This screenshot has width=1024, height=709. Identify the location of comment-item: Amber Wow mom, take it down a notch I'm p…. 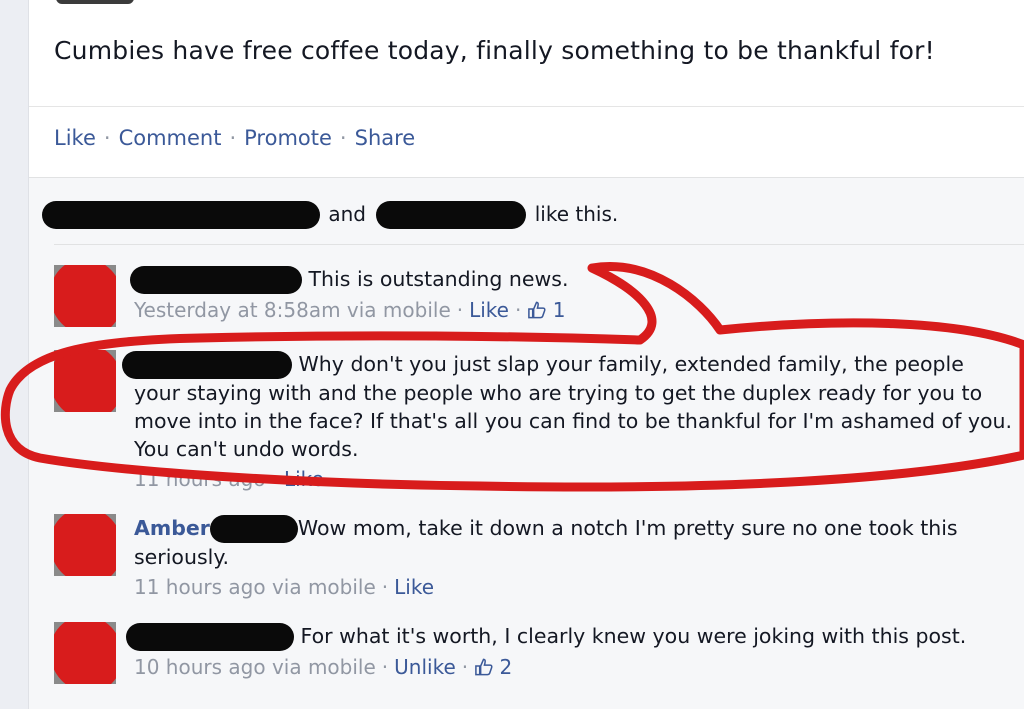
(534, 559).